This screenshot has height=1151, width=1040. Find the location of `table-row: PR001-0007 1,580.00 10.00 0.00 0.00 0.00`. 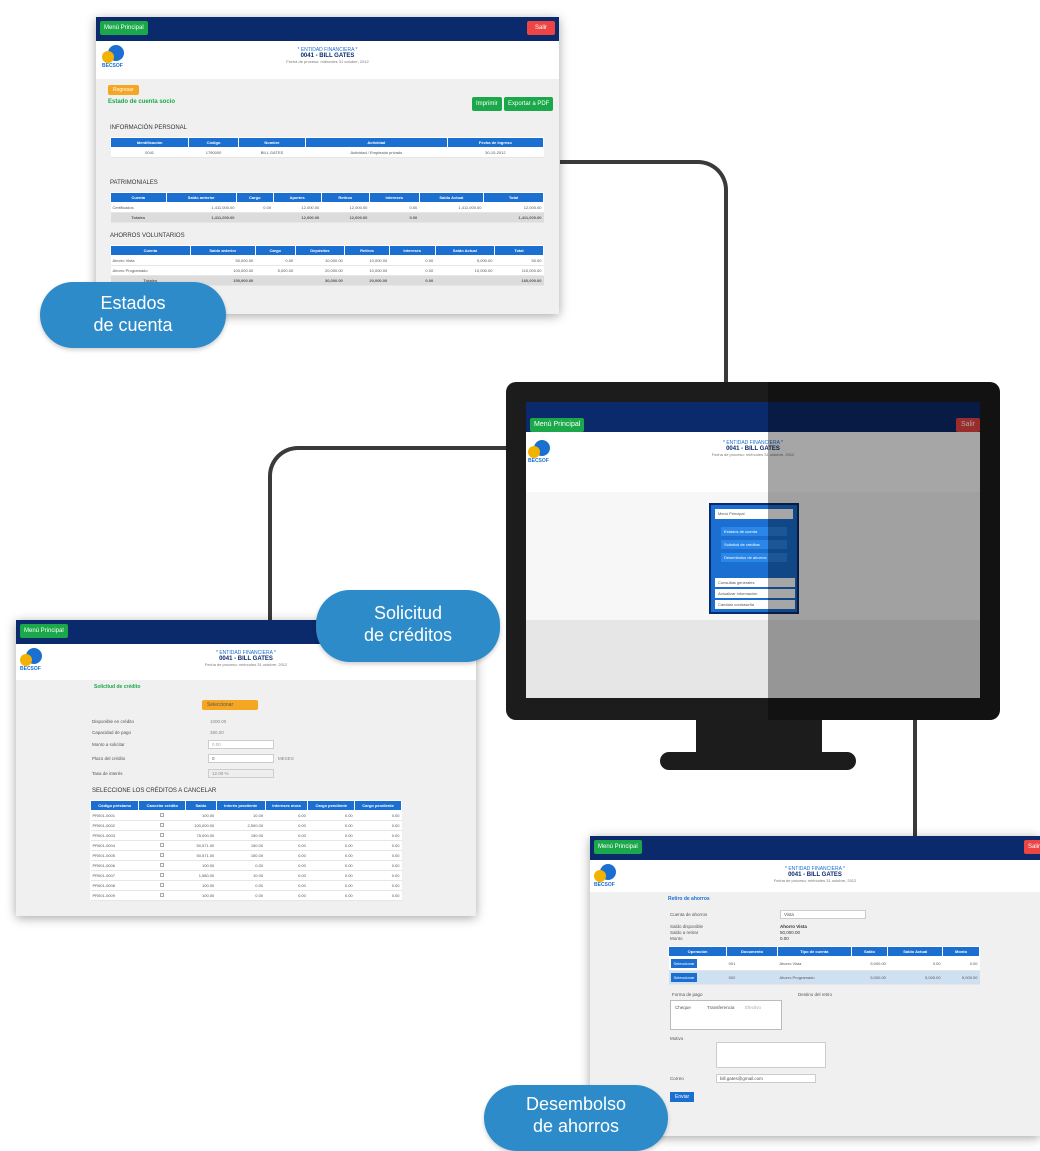

table-row: PR001-0007 1,580.00 10.00 0.00 0.00 0.00 is located at coordinates (246, 875).